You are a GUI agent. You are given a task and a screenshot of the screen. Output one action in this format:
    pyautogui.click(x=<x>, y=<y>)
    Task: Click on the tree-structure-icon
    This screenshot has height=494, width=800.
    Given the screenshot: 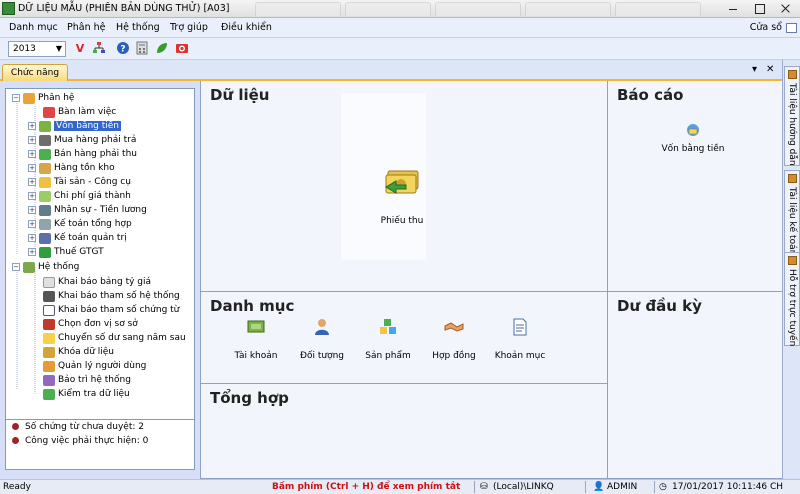 What is the action you would take?
    pyautogui.click(x=99, y=49)
    